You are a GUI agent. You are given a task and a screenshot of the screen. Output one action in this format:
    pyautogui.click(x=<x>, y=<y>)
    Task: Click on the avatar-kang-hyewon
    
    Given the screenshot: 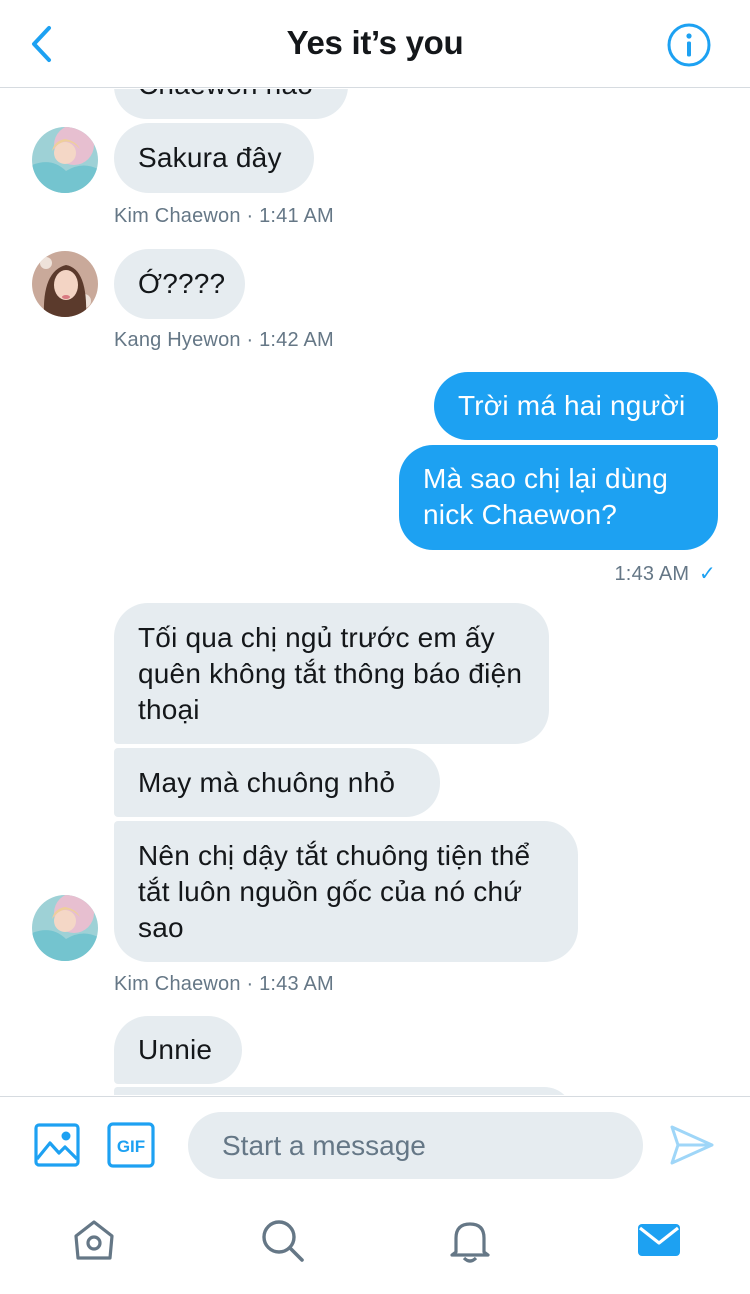 What is the action you would take?
    pyautogui.click(x=65, y=284)
    